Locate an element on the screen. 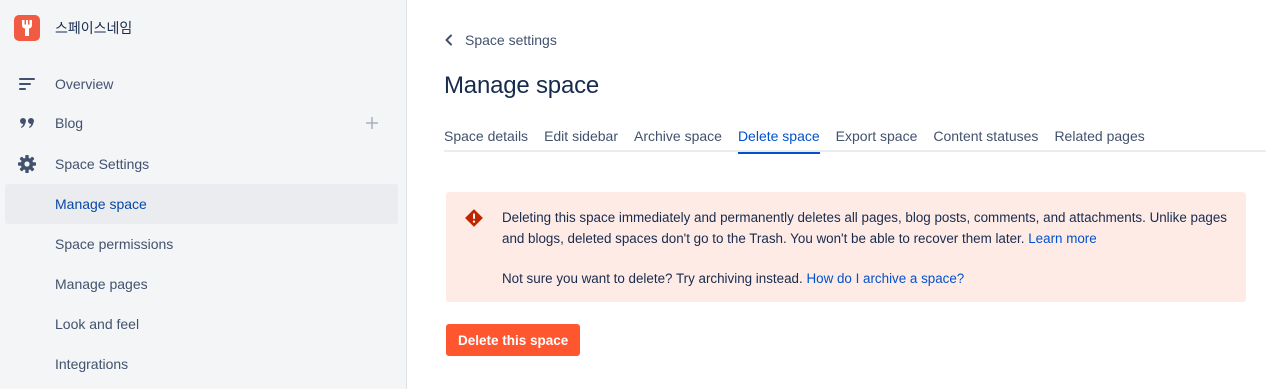 The height and width of the screenshot is (389, 1266). sidebar-item-space-permissions: Space permissions is located at coordinates (201, 244).